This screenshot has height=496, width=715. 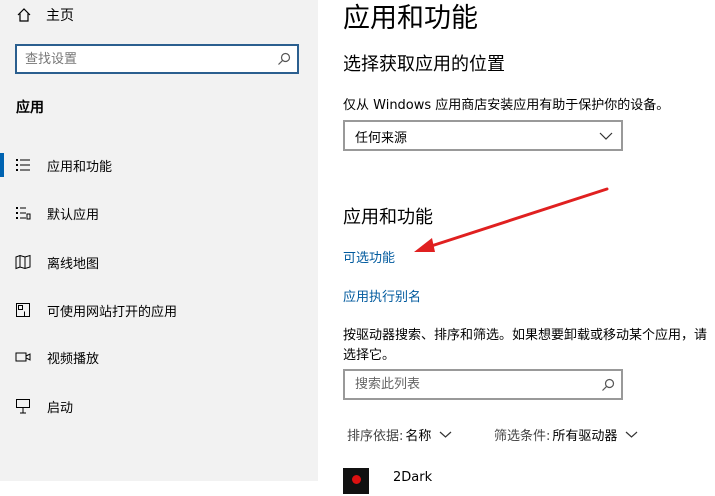 What do you see at coordinates (60, 16) in the screenshot?
I see `home-label: 主页` at bounding box center [60, 16].